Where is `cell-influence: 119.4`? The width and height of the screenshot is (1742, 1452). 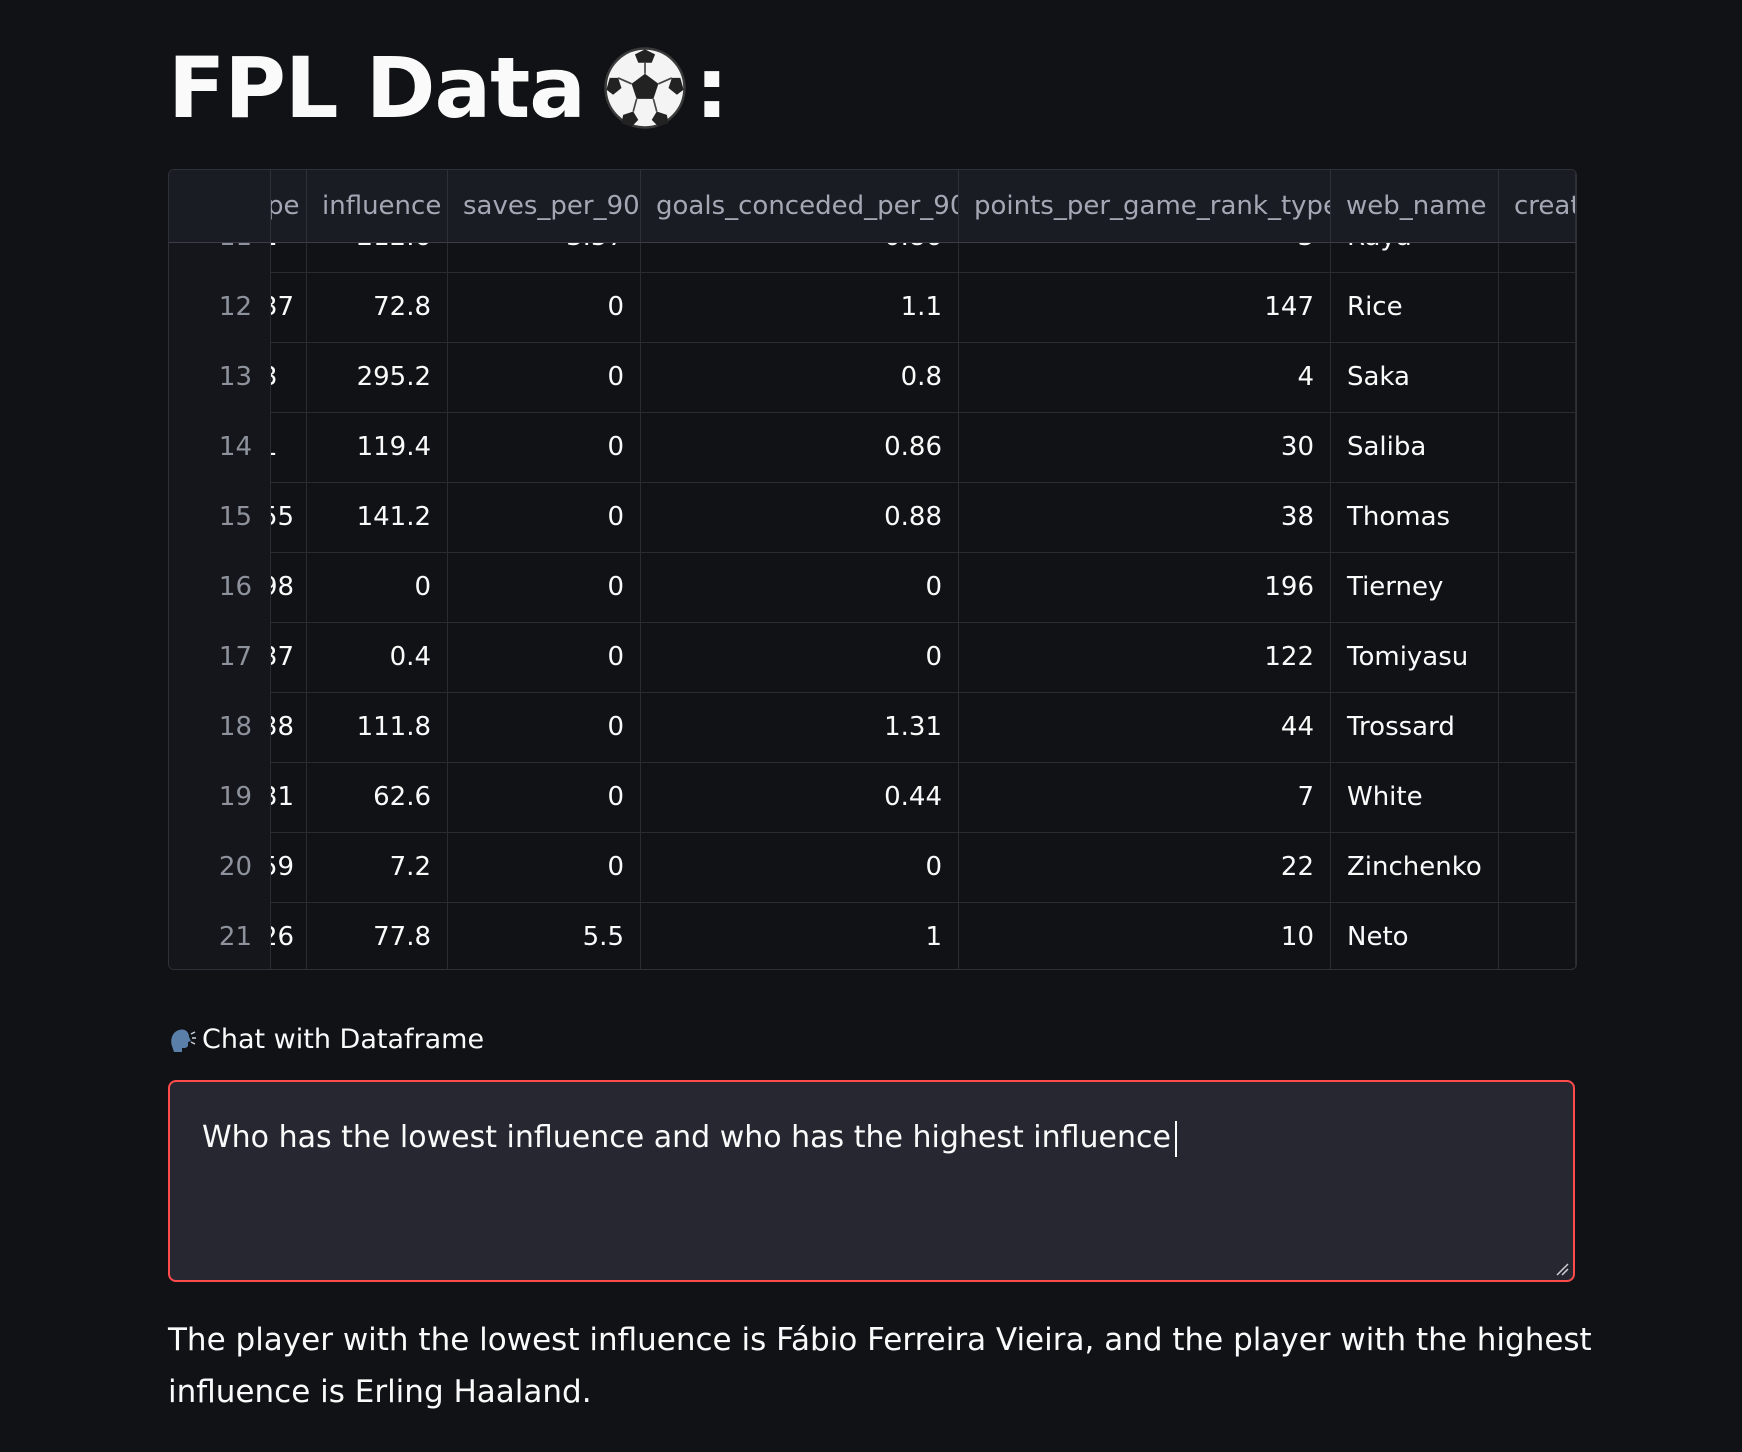
cell-influence: 119.4 is located at coordinates (377, 447).